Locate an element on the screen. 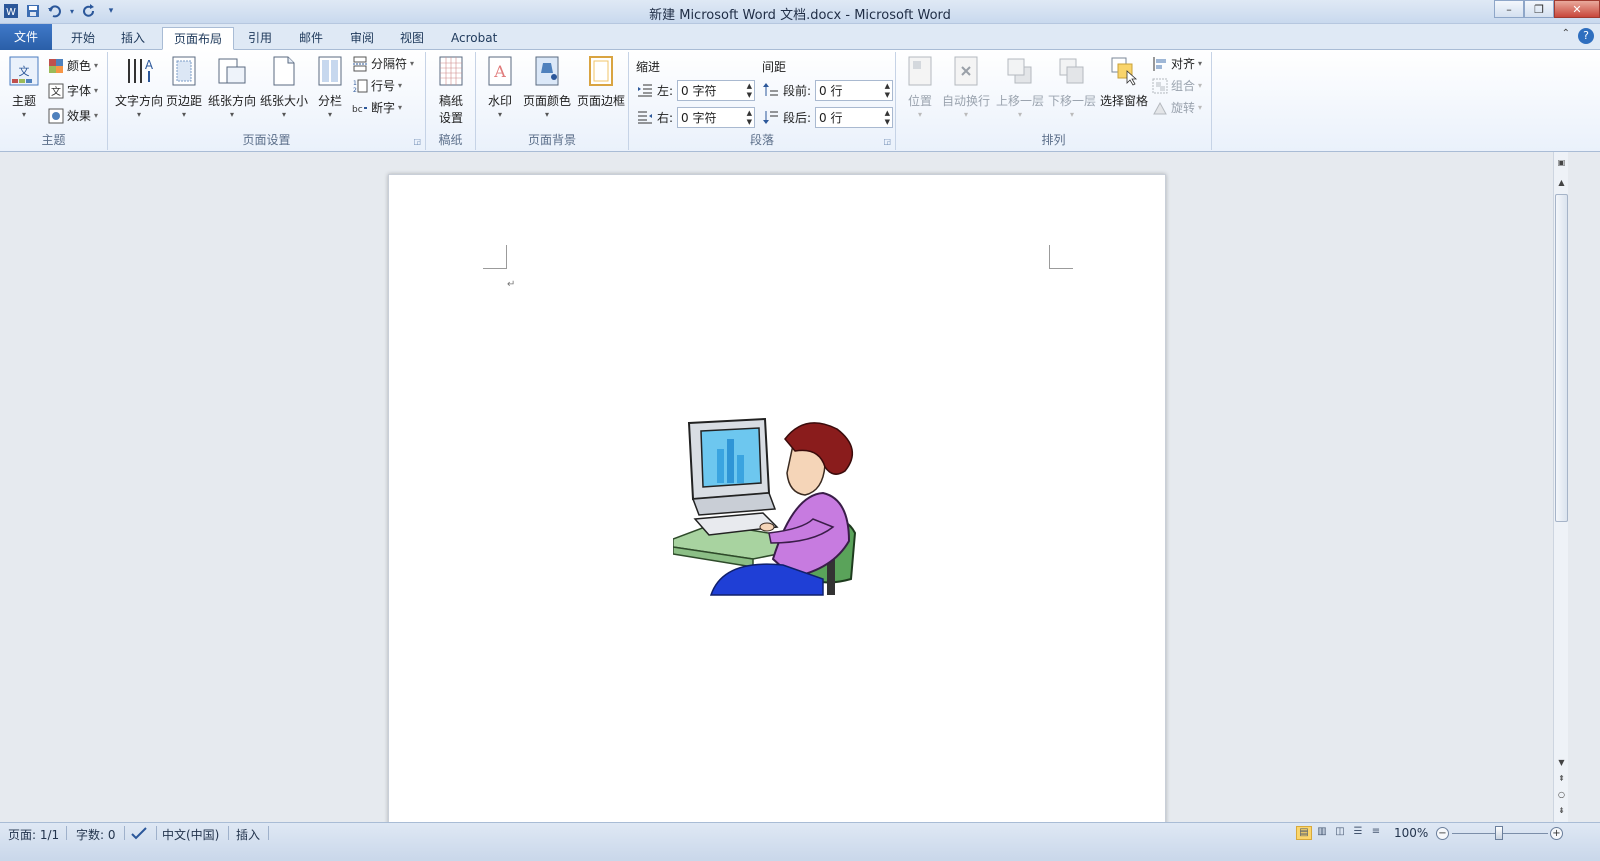  align-button: 对齐 ▾ is located at coordinates (1177, 64).